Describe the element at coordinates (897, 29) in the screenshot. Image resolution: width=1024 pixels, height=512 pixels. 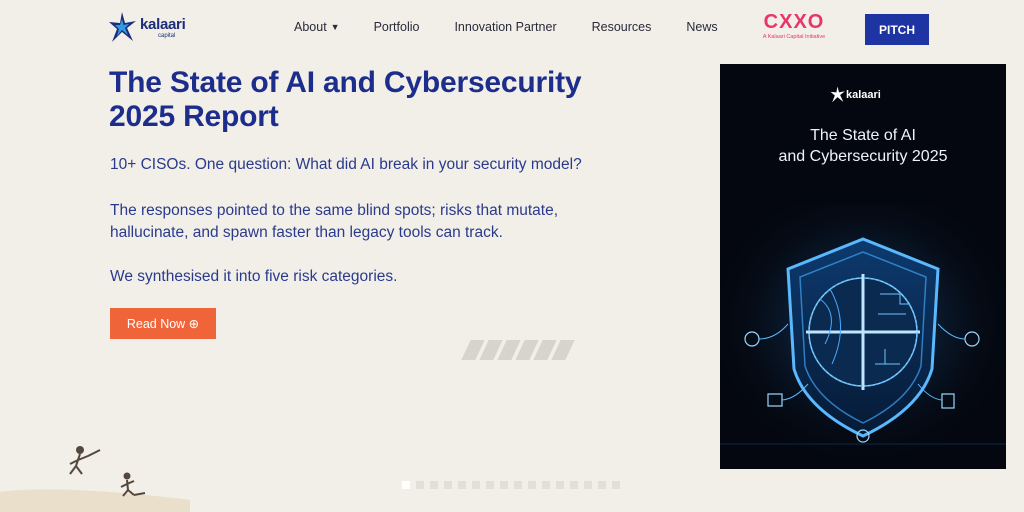
I see `pitch-button: PITCH` at that location.